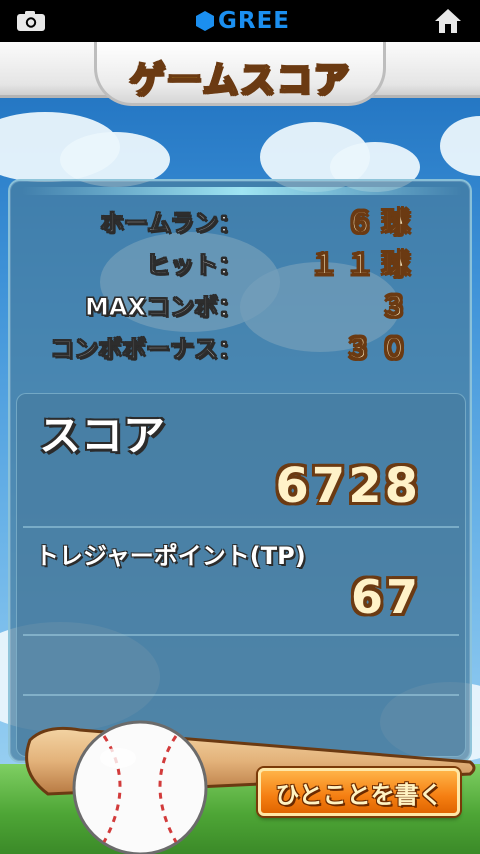 The image size is (480, 854). What do you see at coordinates (363, 265) in the screenshot?
I see `stat-value: １１球` at bounding box center [363, 265].